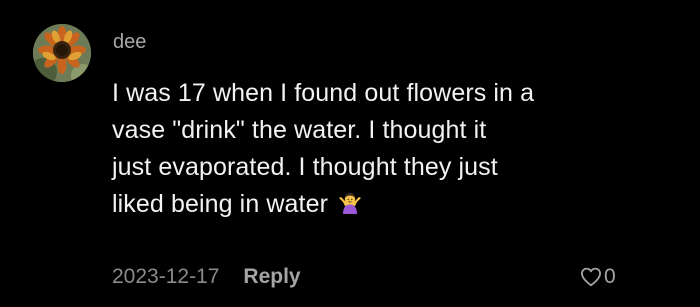  I want to click on comment-text-line: liked being in water, so click(392, 205).